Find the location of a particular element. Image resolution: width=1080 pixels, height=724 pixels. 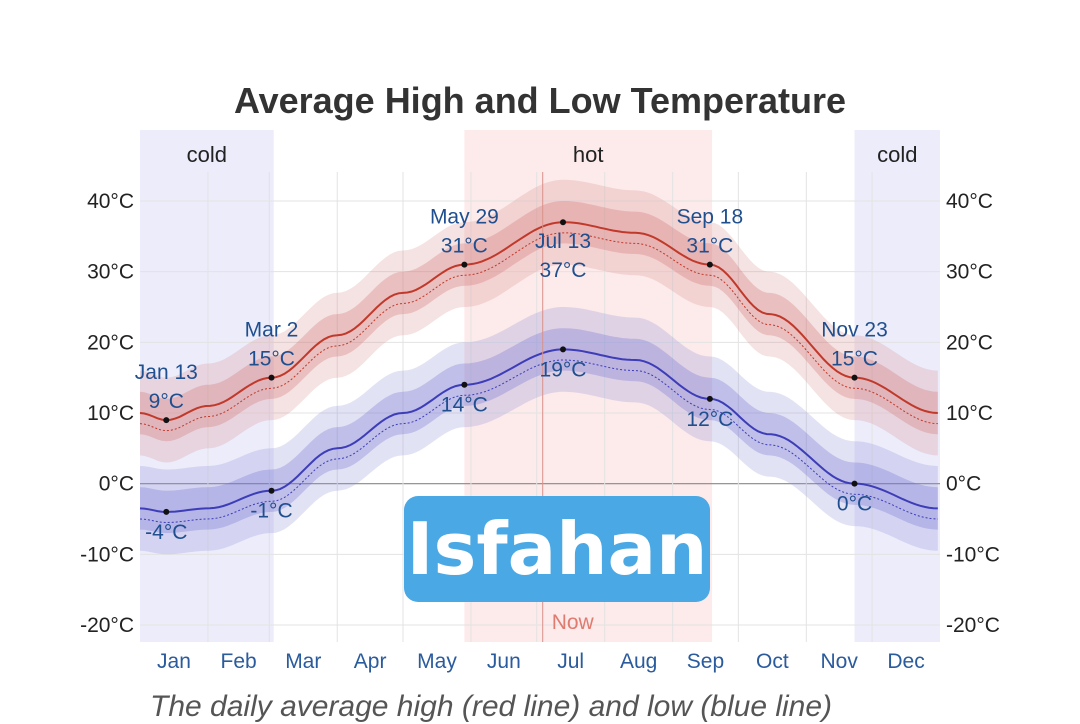

month-label: Dec is located at coordinates (905, 661).